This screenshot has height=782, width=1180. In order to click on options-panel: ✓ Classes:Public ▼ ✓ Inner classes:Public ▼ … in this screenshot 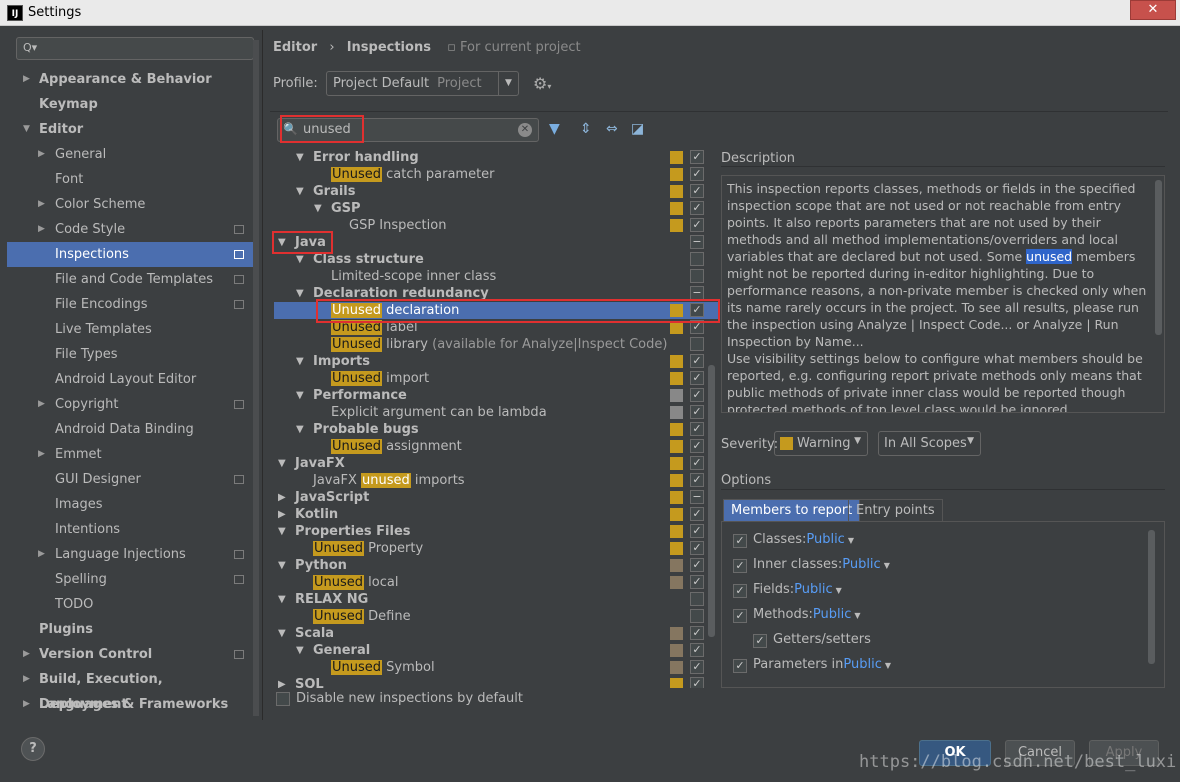, I will do `click(943, 604)`.